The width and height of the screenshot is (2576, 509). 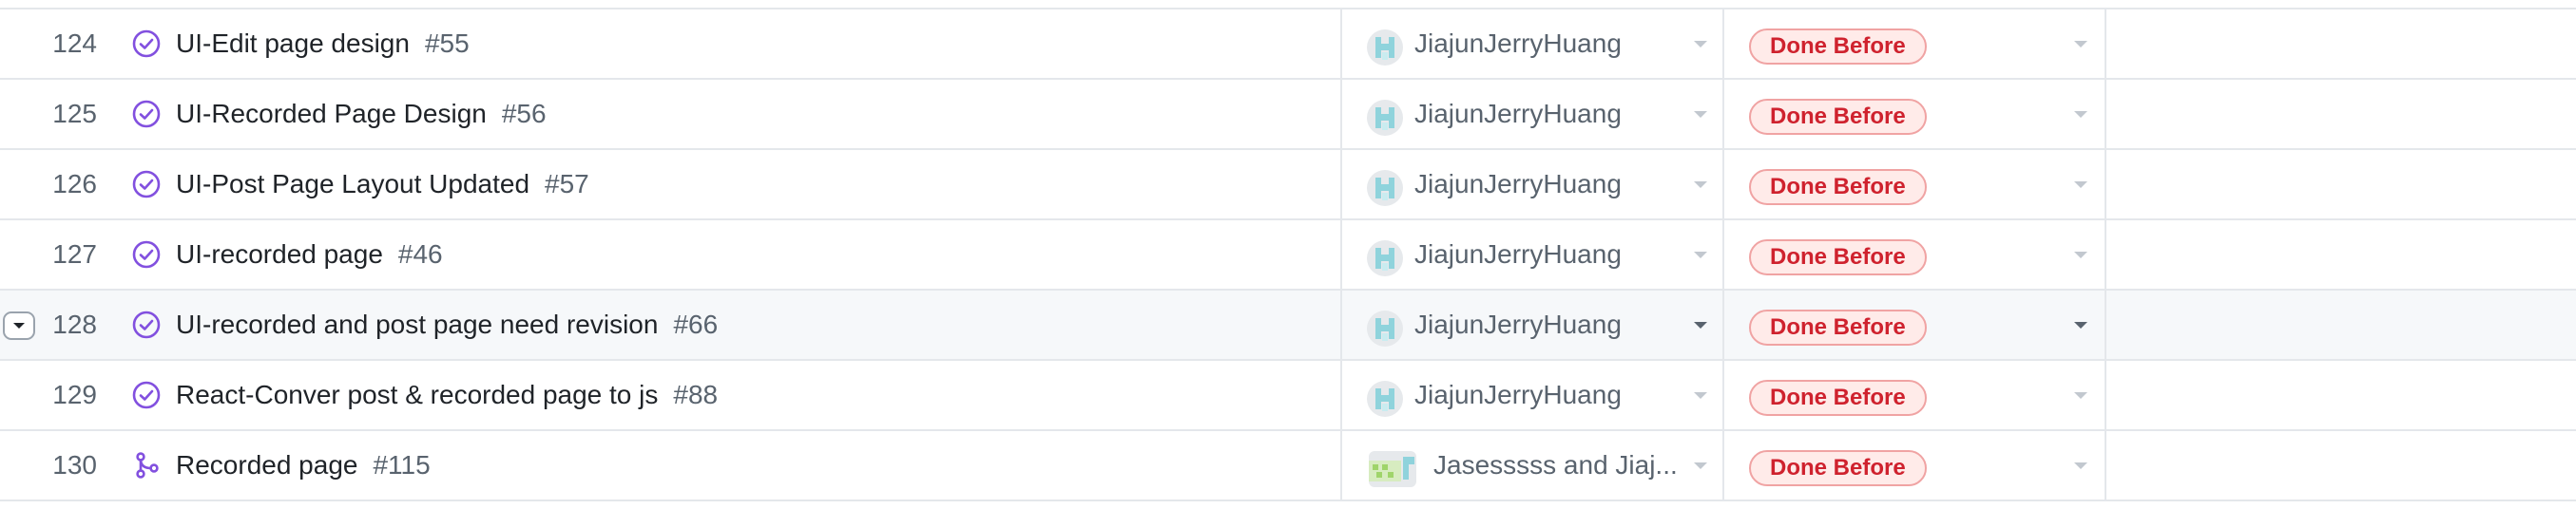 What do you see at coordinates (74, 465) in the screenshot?
I see `row-number: 130` at bounding box center [74, 465].